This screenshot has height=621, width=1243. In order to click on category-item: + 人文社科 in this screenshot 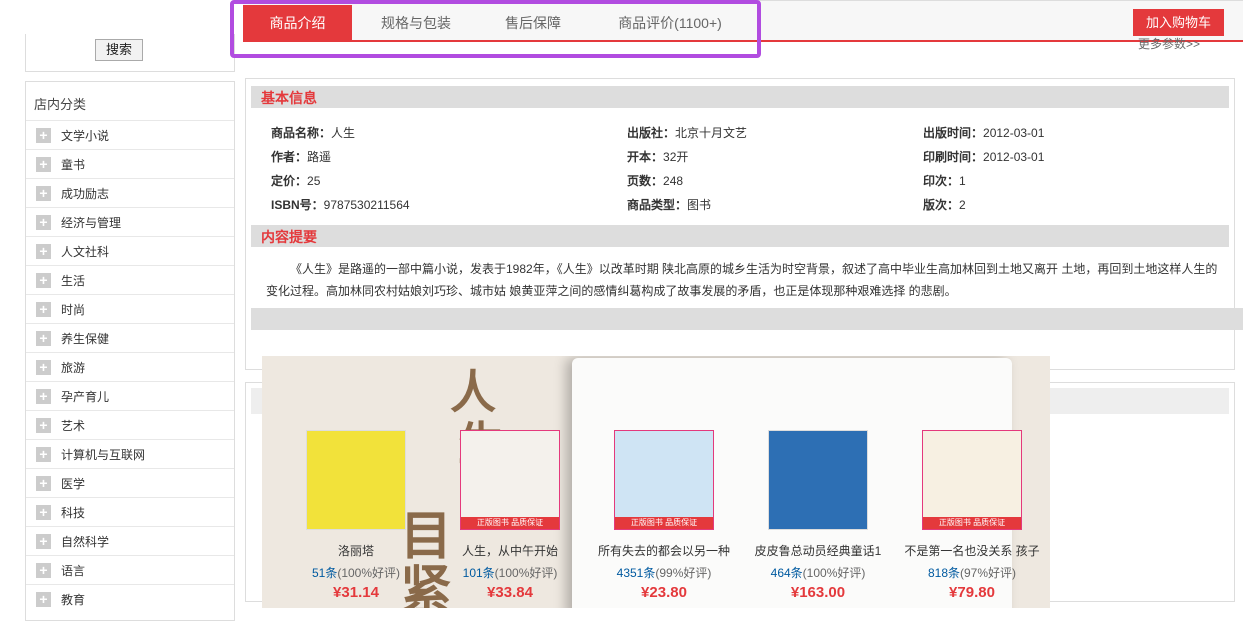, I will do `click(130, 250)`.